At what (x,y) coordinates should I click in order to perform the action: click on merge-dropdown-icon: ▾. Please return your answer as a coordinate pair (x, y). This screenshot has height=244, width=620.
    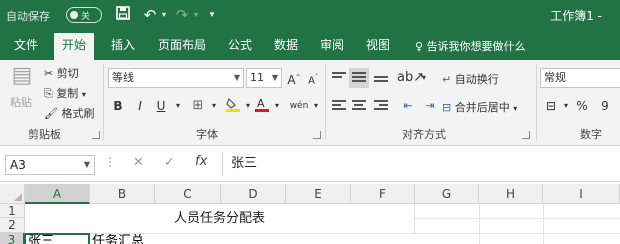
    Looking at the image, I should click on (515, 108).